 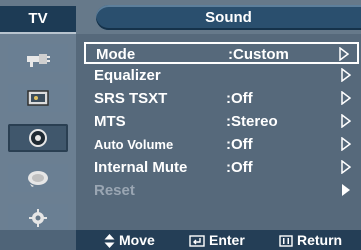 What do you see at coordinates (221, 53) in the screenshot?
I see `menu-item-mode: Mode :Custom` at bounding box center [221, 53].